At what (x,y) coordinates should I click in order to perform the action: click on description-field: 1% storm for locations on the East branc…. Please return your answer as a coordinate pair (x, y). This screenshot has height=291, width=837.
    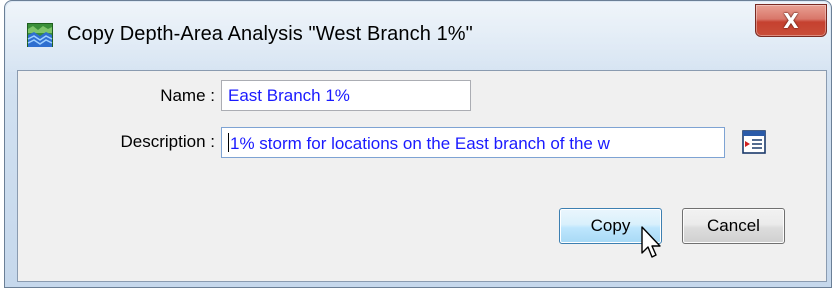
    Looking at the image, I should click on (473, 142).